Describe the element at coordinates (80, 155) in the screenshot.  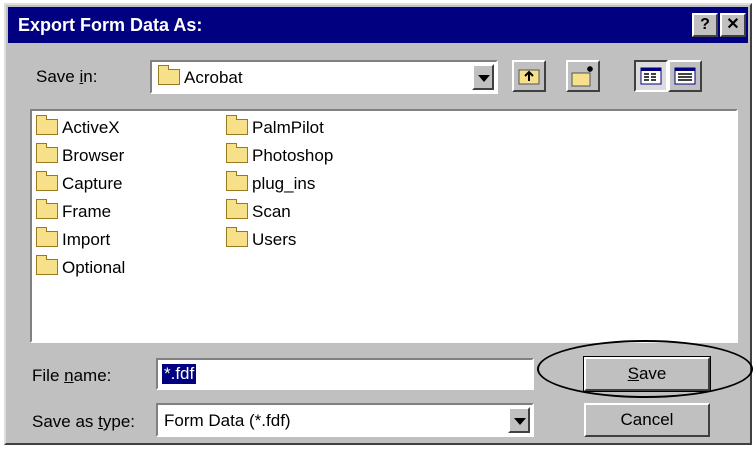
I see `list-item: Browser` at that location.